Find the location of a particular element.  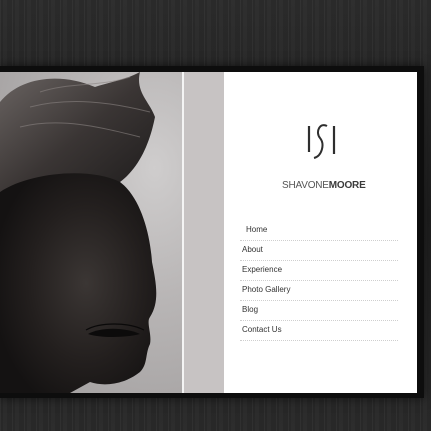

brand-name: SHAVONEMOORE is located at coordinates (324, 185).